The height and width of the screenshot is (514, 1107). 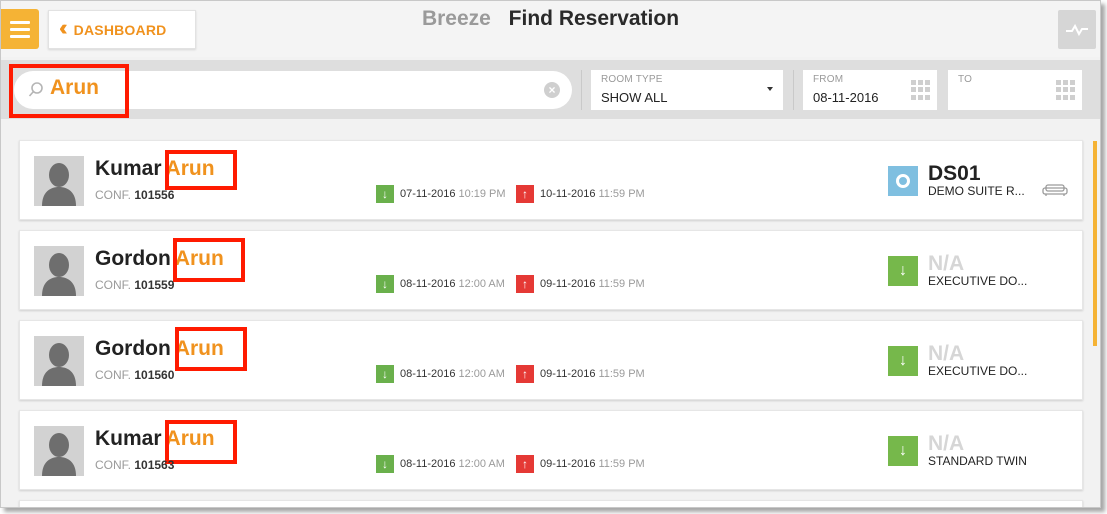 What do you see at coordinates (154, 375) in the screenshot?
I see `conf-value: 101560` at bounding box center [154, 375].